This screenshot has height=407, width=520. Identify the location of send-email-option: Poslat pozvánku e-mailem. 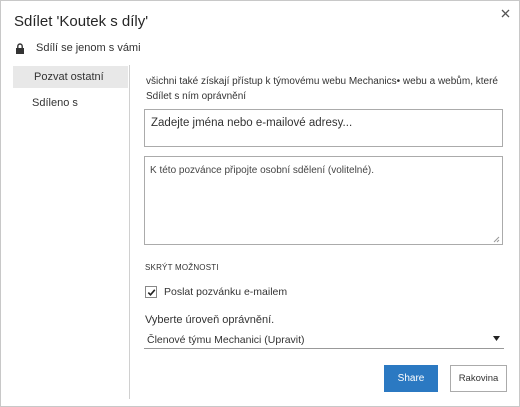
(216, 292).